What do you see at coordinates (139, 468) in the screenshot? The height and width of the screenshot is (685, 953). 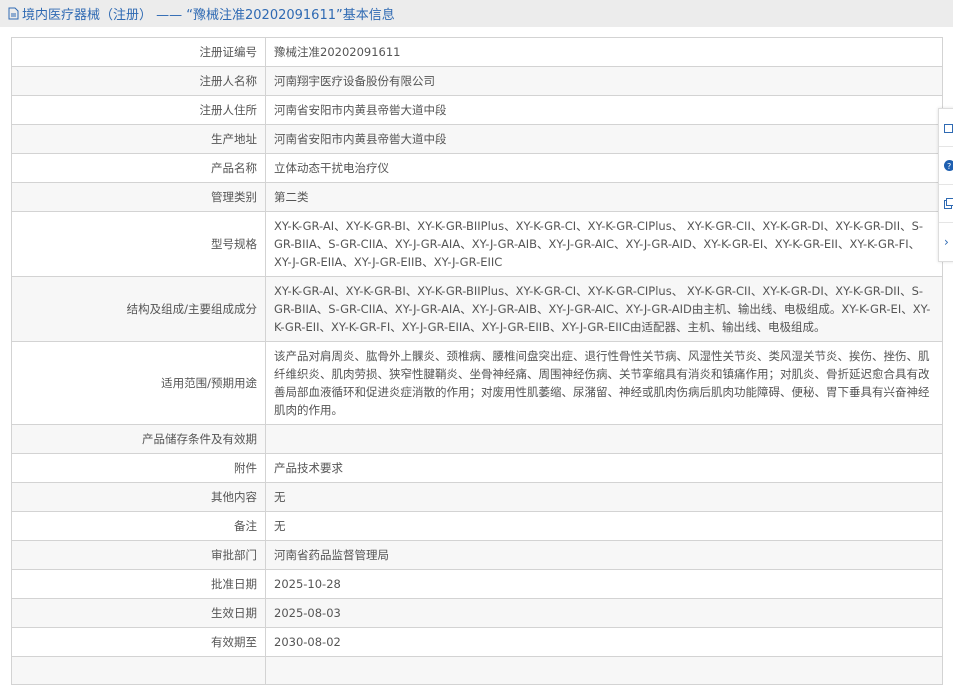 I see `field-label: 附件` at bounding box center [139, 468].